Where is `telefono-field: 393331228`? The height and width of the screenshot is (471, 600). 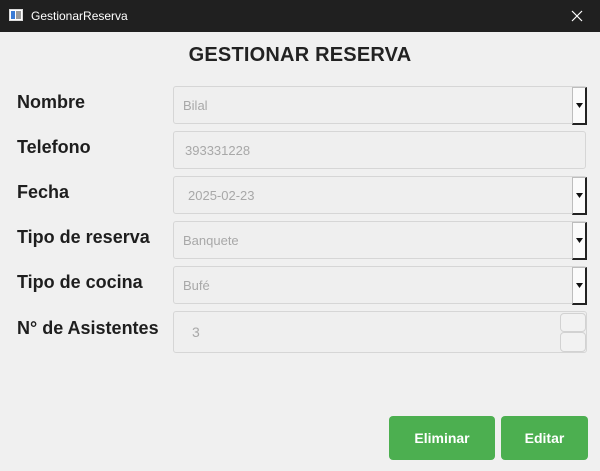
telefono-field: 393331228 is located at coordinates (379, 150).